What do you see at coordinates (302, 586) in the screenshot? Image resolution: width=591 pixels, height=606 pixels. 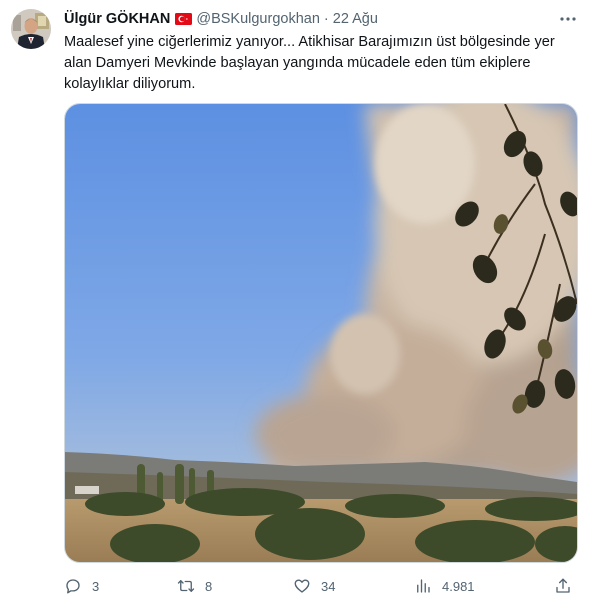 I see `heart-icon` at bounding box center [302, 586].